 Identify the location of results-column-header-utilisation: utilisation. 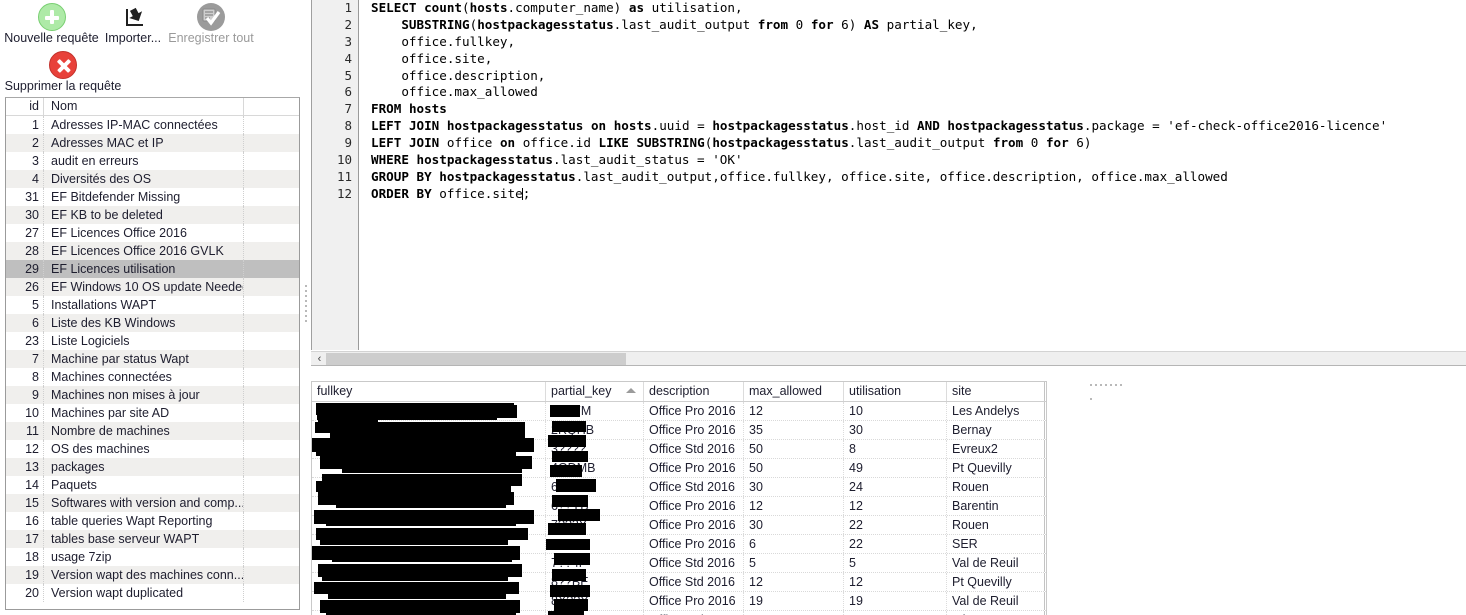
(895, 391).